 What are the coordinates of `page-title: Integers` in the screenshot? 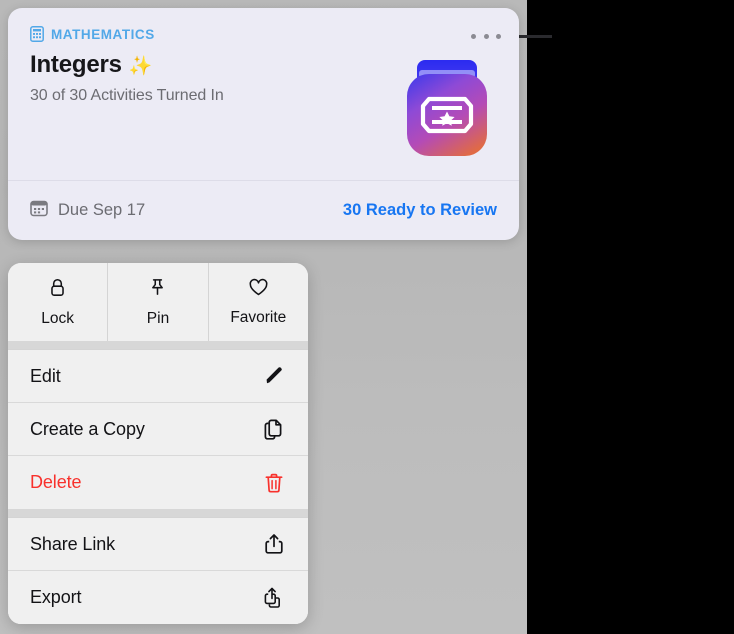 It's located at (76, 64).